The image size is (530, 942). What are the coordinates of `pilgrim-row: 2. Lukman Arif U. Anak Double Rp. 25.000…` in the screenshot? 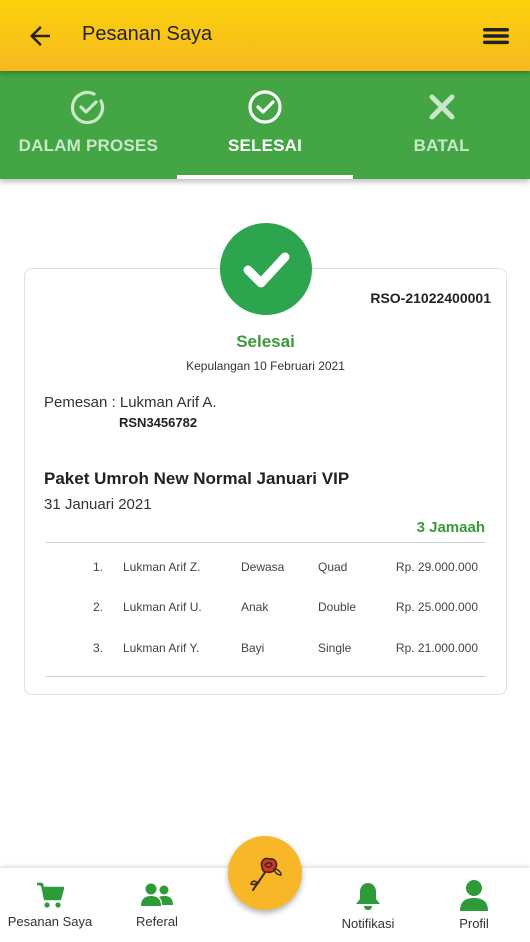 It's located at (265, 610).